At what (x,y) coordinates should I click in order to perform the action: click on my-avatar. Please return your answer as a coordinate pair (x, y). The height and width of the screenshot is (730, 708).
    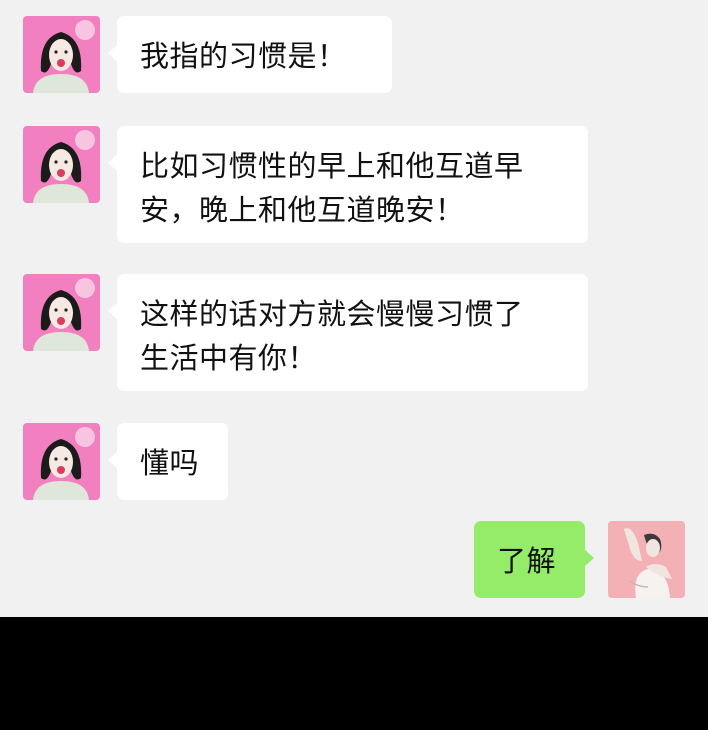
    Looking at the image, I should click on (646, 559).